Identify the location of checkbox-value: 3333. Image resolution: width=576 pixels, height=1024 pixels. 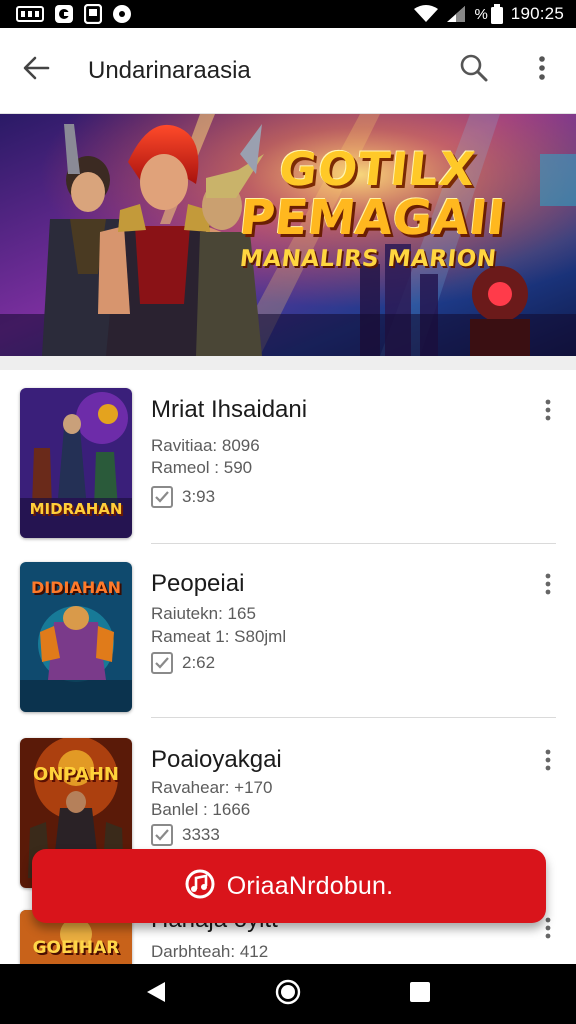
(201, 834).